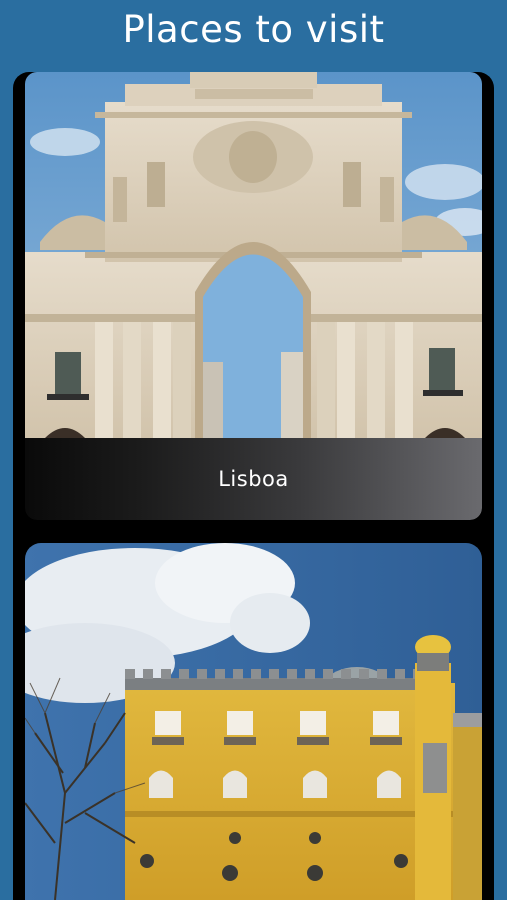  I want to click on place-name: Lisboa, so click(253, 479).